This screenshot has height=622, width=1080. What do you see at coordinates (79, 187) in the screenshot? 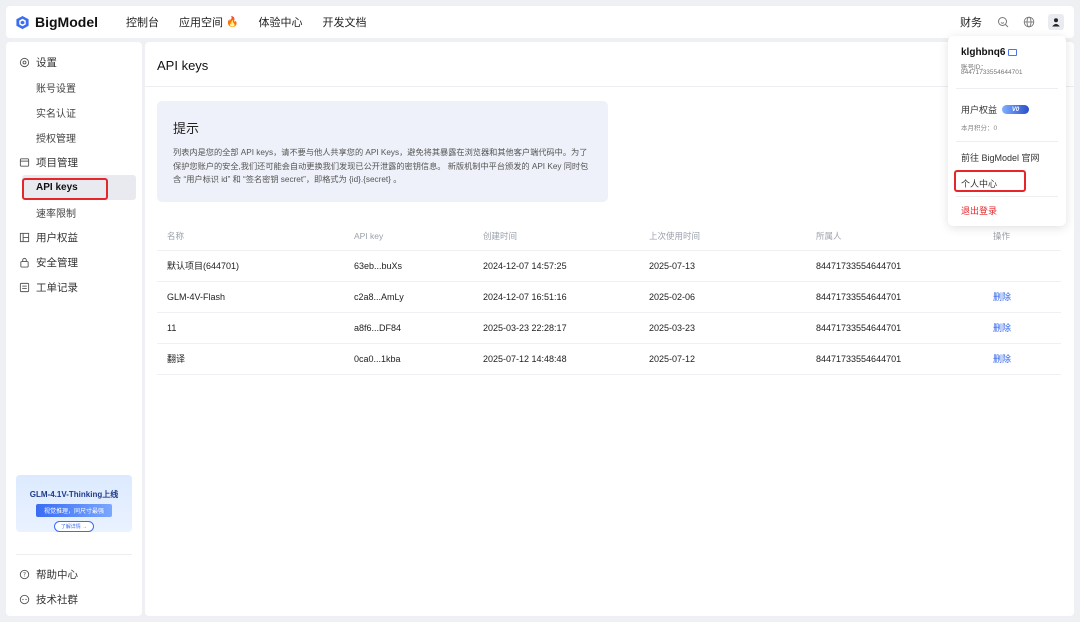
I see `sidebar-item-api-keys: API keys` at bounding box center [79, 187].